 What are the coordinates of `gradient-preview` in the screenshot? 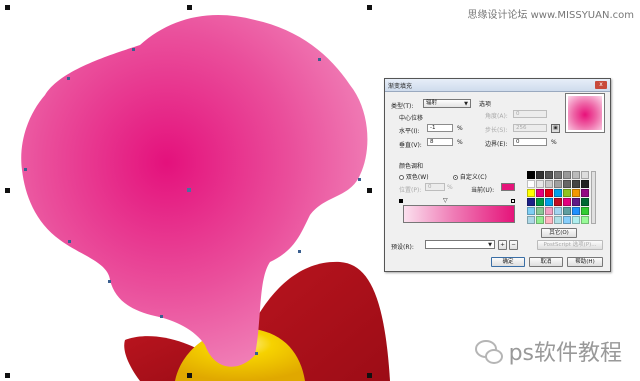 It's located at (585, 113).